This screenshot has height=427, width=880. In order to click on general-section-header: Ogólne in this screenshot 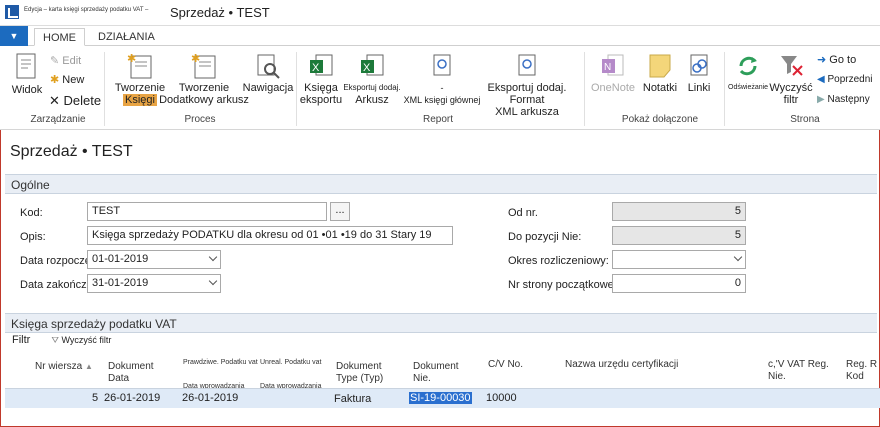, I will do `click(441, 184)`.